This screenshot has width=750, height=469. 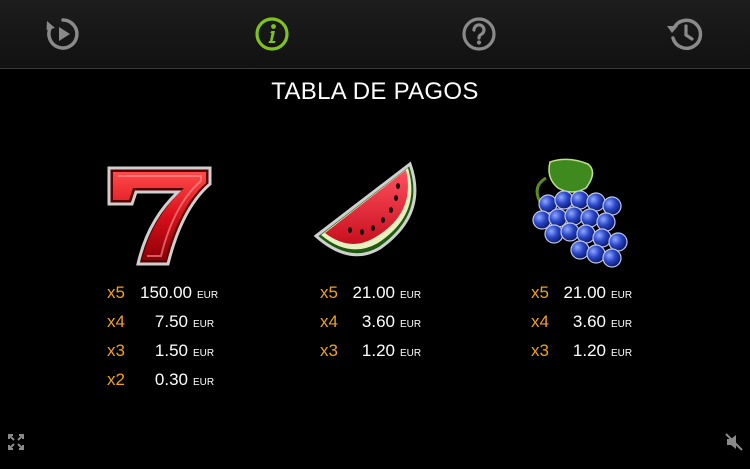 I want to click on grapes-paytable: x5 21.00 EUR x4 3.60 EUR x3 1.20 EUR, so click(x=581, y=326).